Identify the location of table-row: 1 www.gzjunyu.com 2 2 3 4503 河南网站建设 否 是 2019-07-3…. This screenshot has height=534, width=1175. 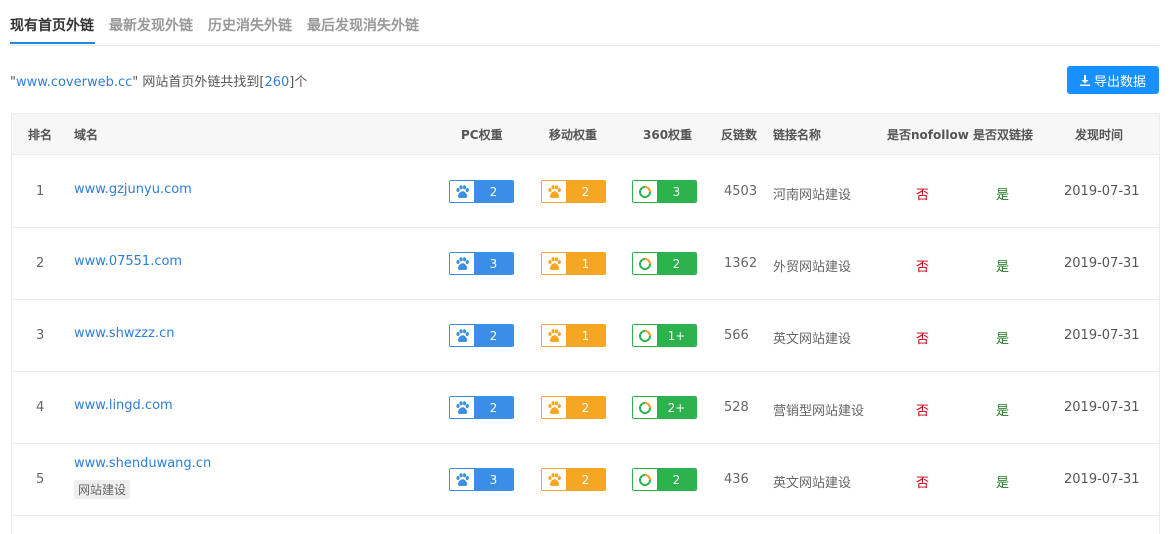
(585, 191).